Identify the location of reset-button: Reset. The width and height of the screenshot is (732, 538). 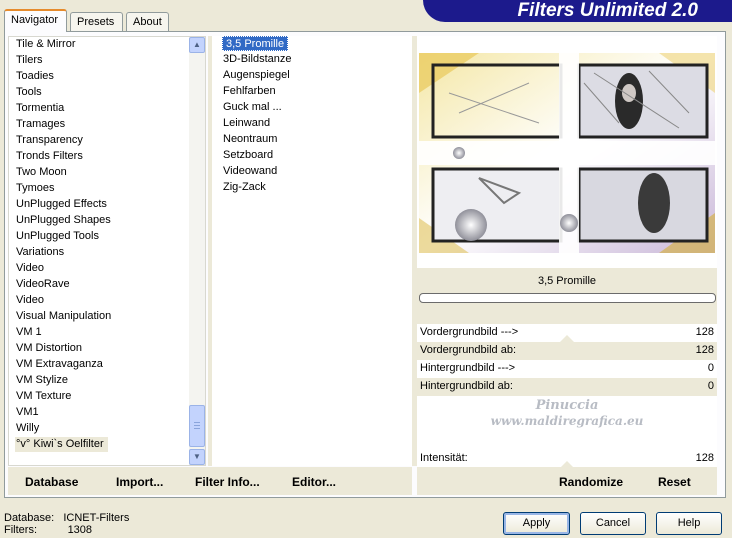
(674, 482).